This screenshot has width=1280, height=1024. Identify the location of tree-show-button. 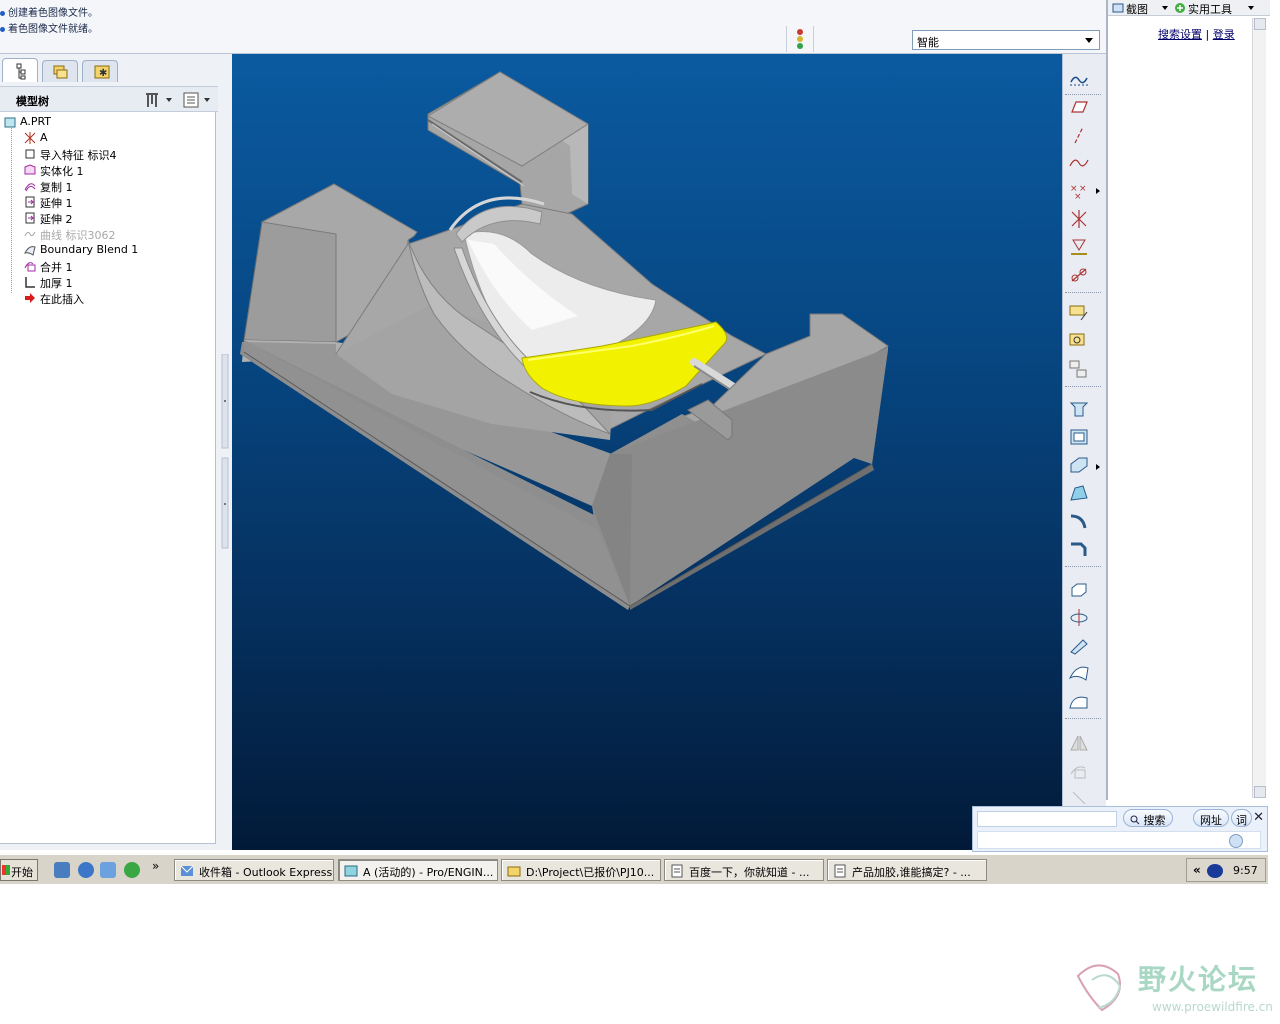
(199, 100).